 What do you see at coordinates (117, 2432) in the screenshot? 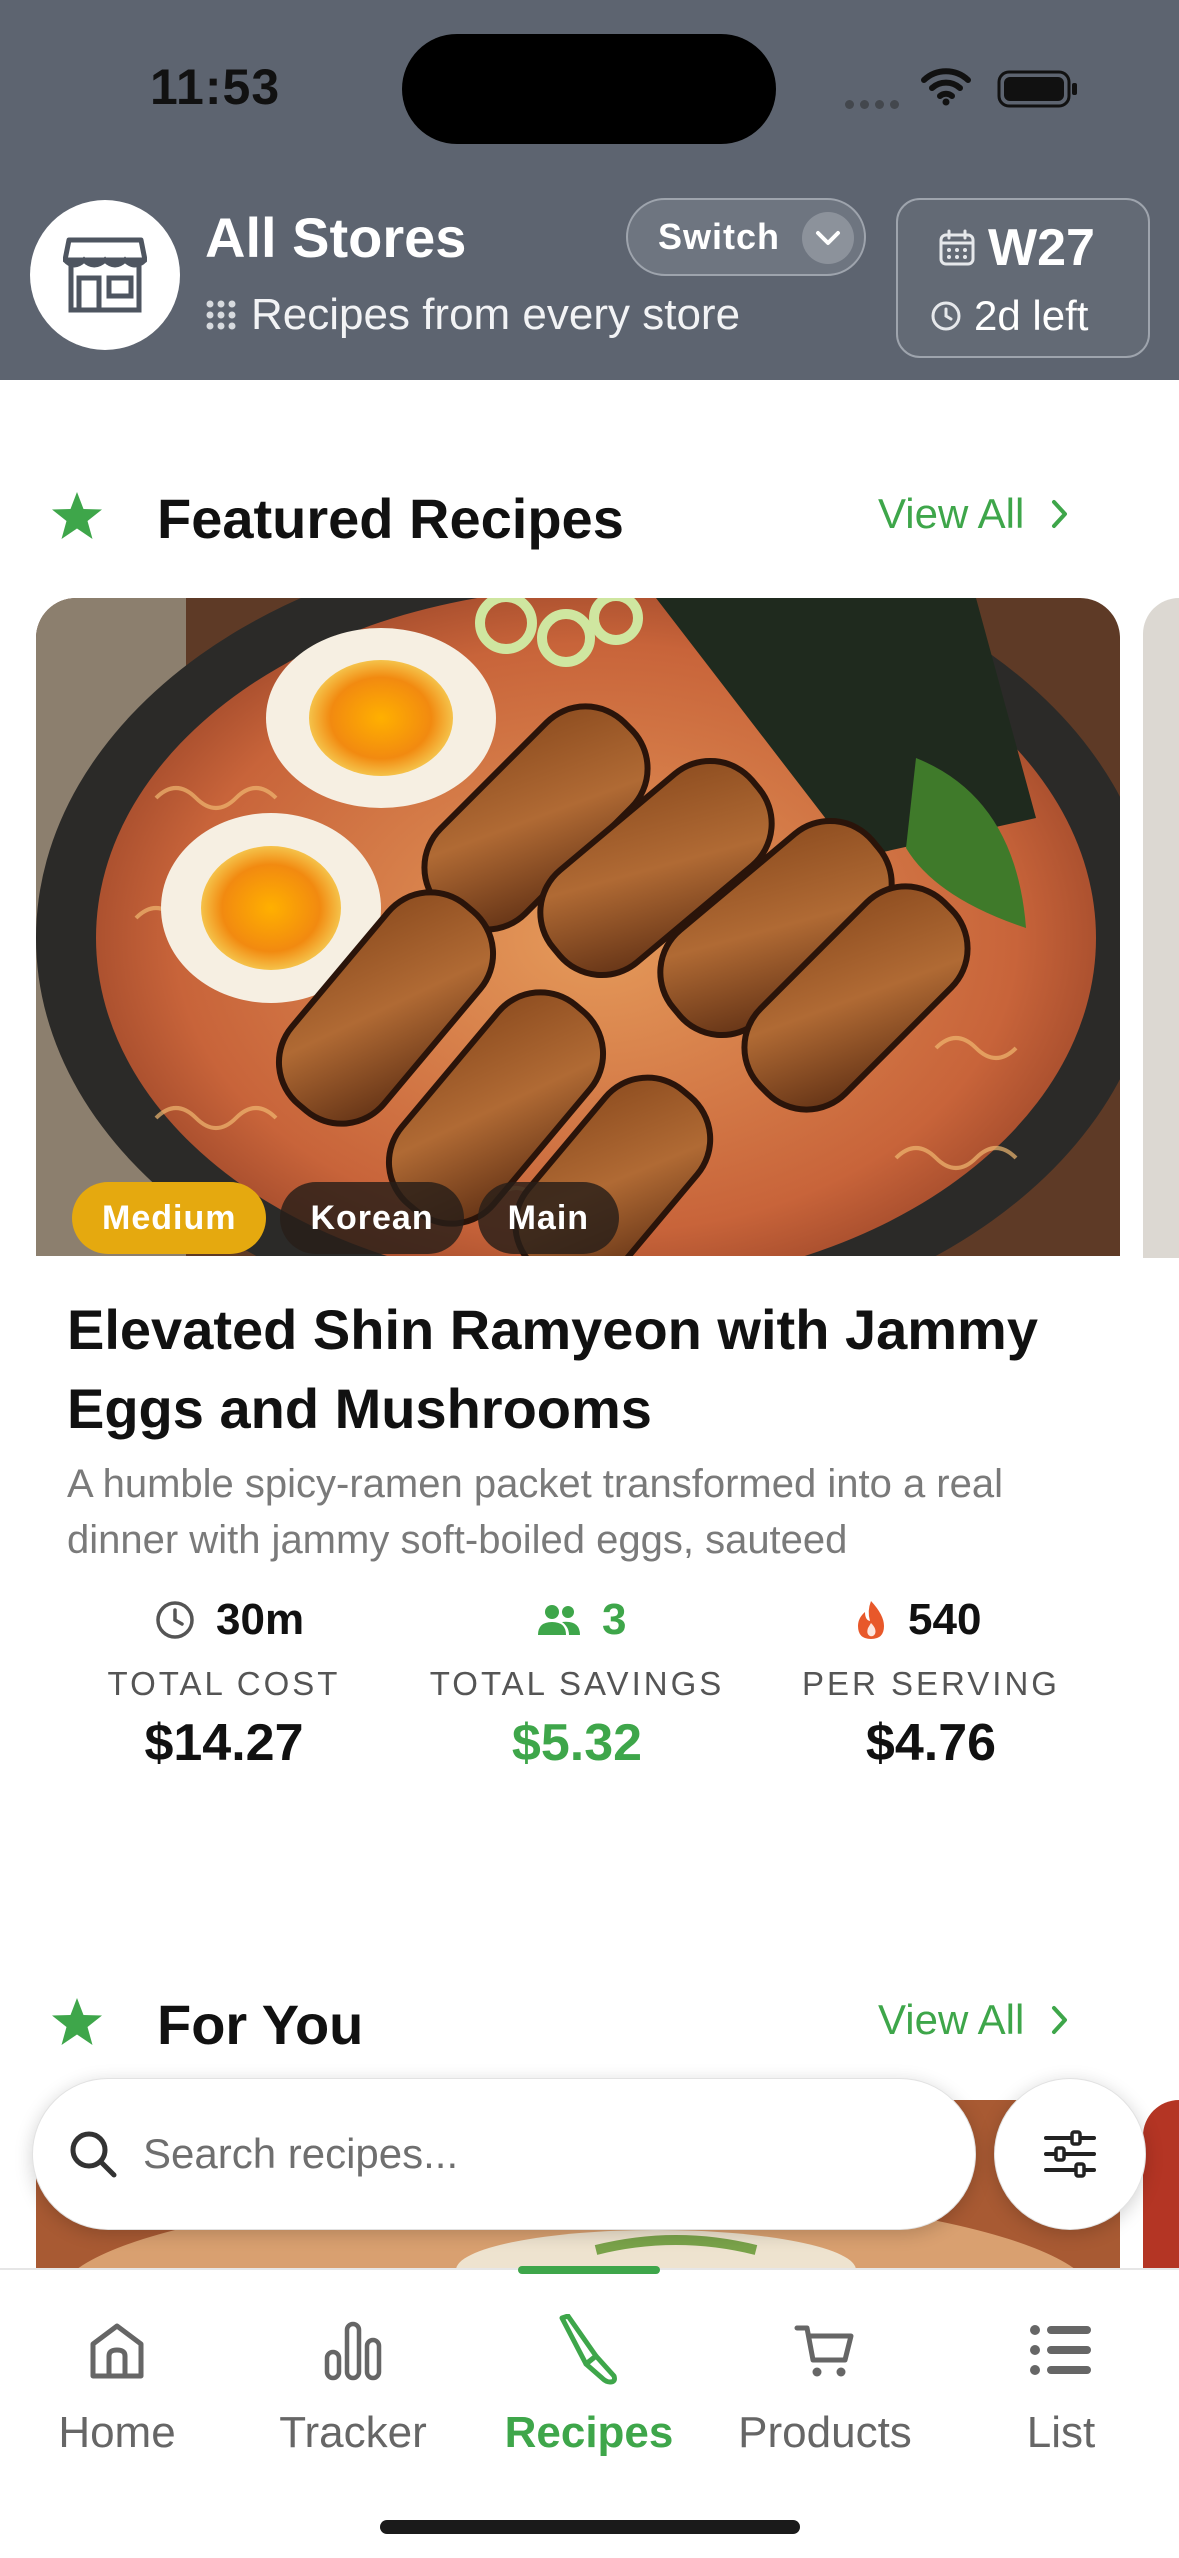
I see `tab-home-label: Home` at bounding box center [117, 2432].